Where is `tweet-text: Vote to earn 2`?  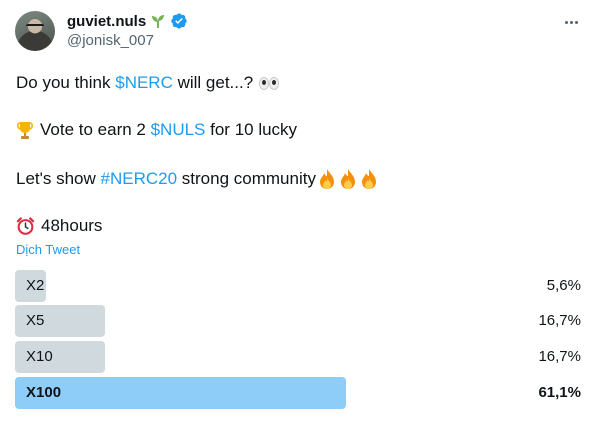
tweet-text: Vote to earn 2 is located at coordinates (95, 129).